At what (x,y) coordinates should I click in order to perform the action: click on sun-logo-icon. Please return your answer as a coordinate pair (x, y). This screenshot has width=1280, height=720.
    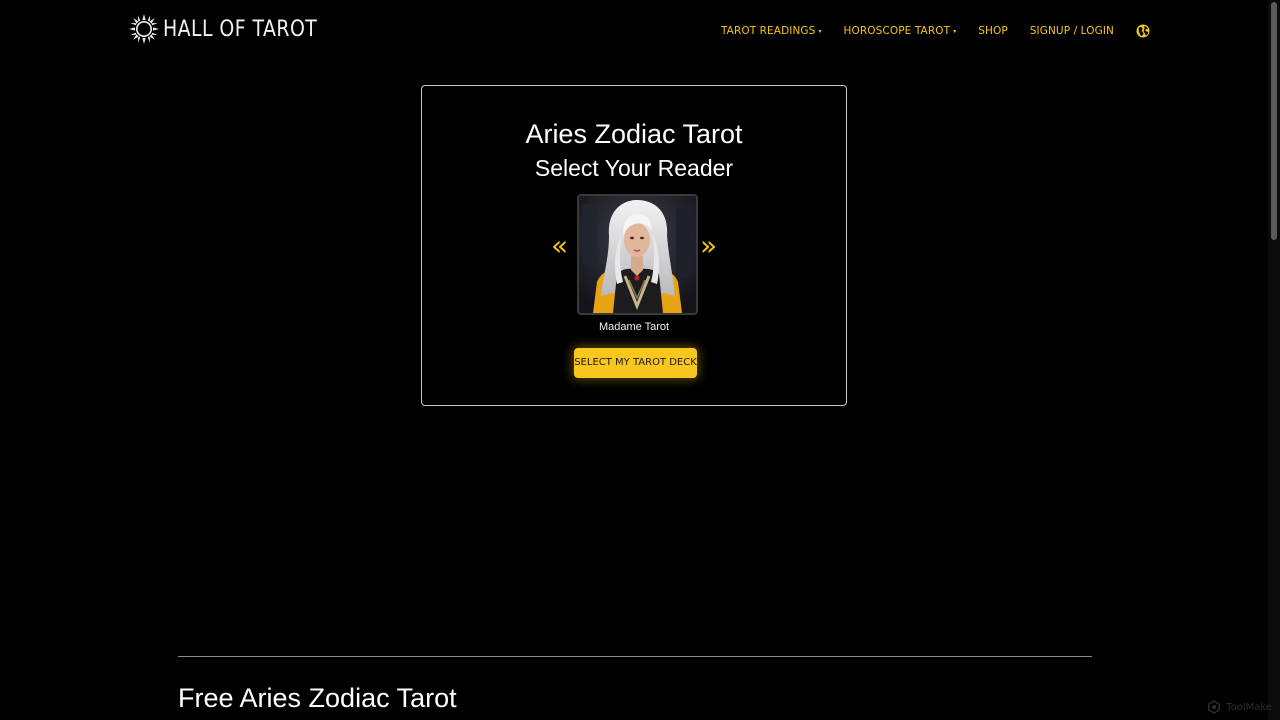
    Looking at the image, I should click on (144, 29).